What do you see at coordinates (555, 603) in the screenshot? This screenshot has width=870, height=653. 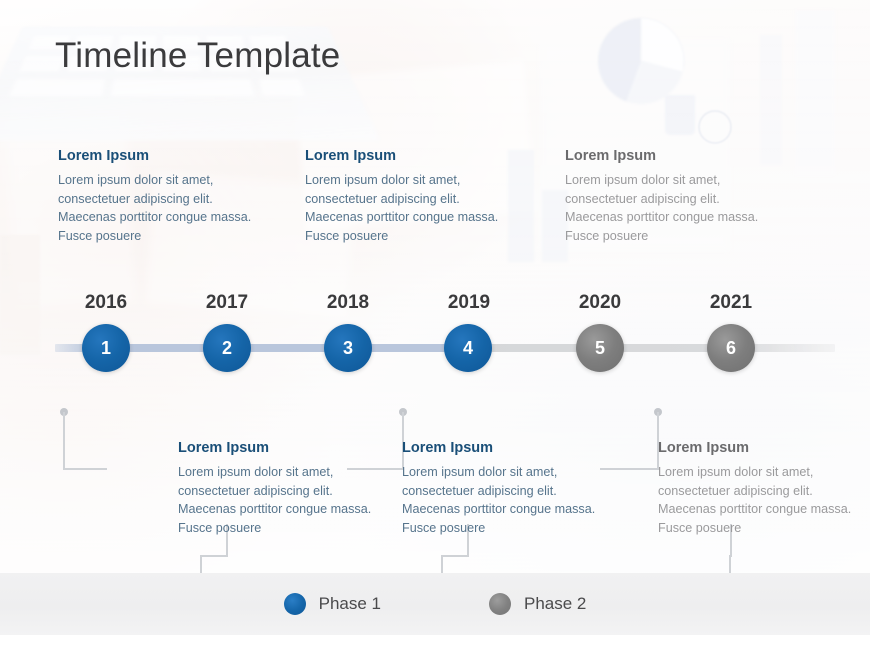 I see `legend-label-phase-2: Phase 2` at bounding box center [555, 603].